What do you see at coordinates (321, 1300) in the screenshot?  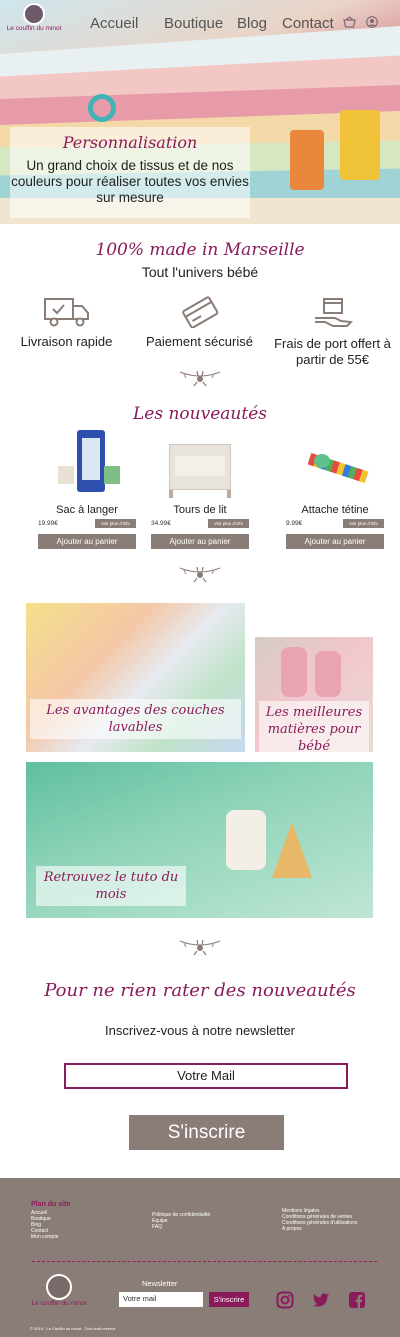 I see `twitter-icon` at bounding box center [321, 1300].